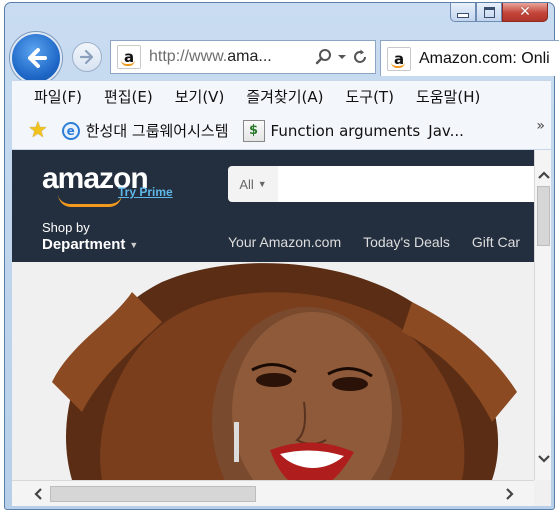  I want to click on vertical-scroll-thumb, so click(543, 216).